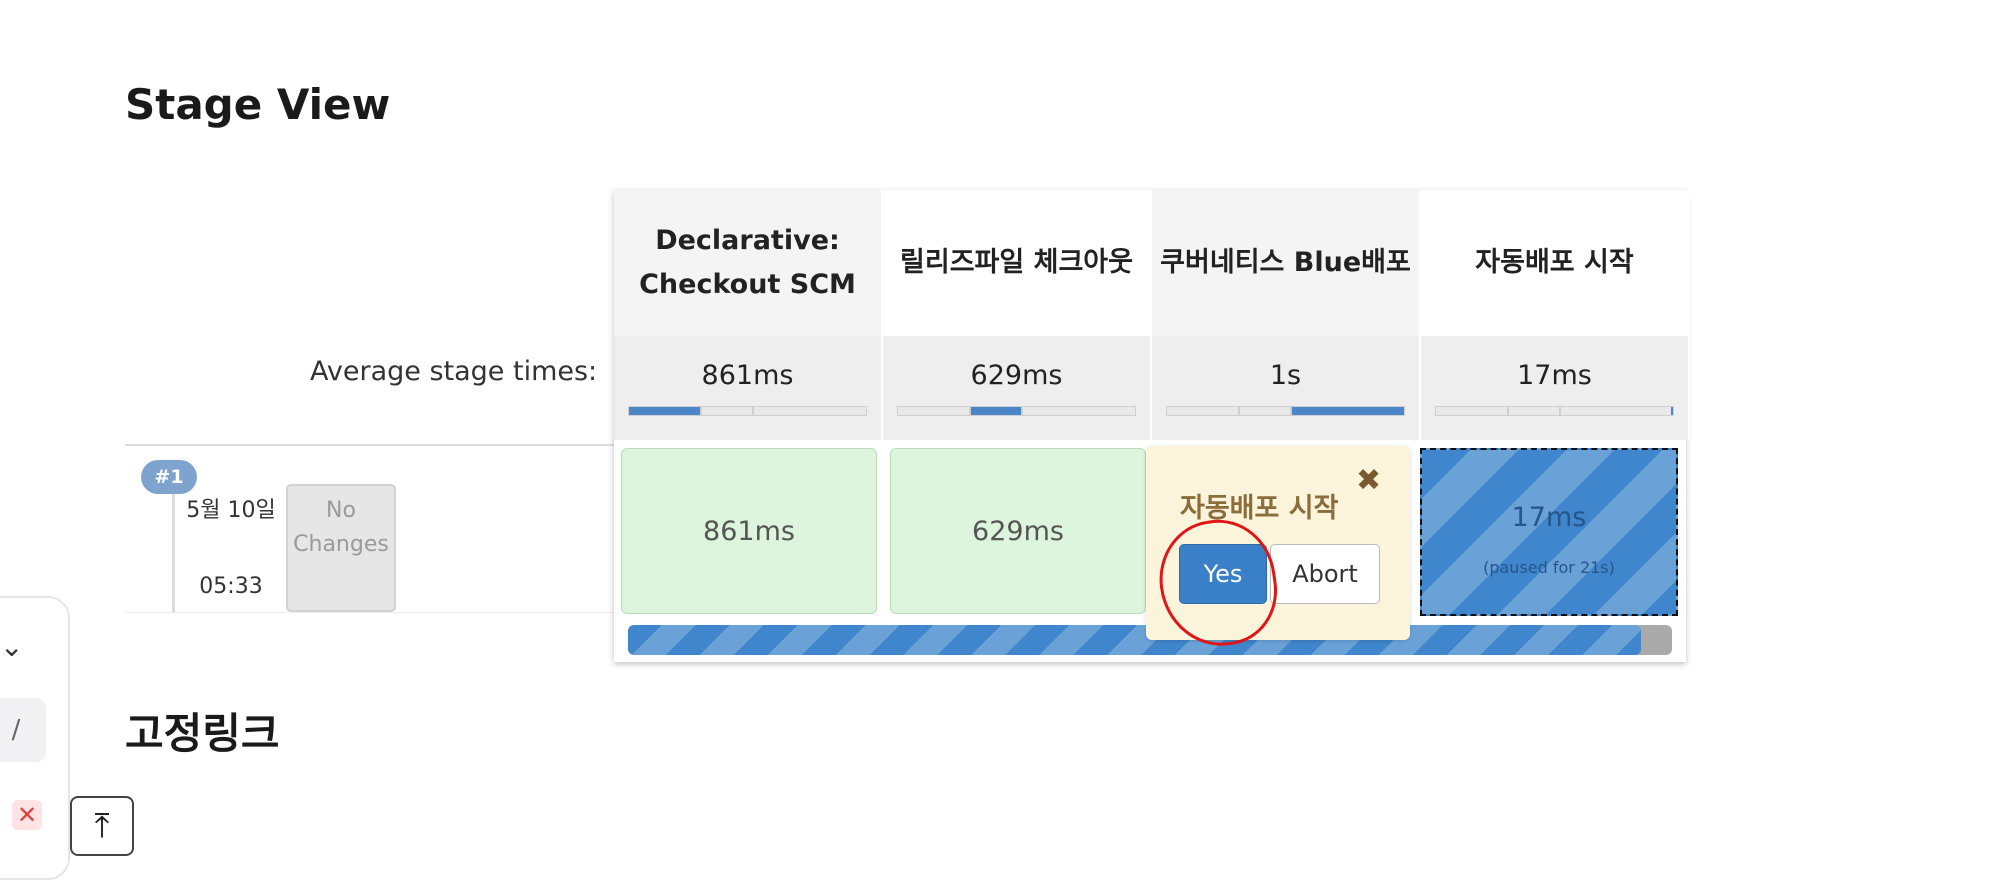  I want to click on row-divider, so click(370, 445).